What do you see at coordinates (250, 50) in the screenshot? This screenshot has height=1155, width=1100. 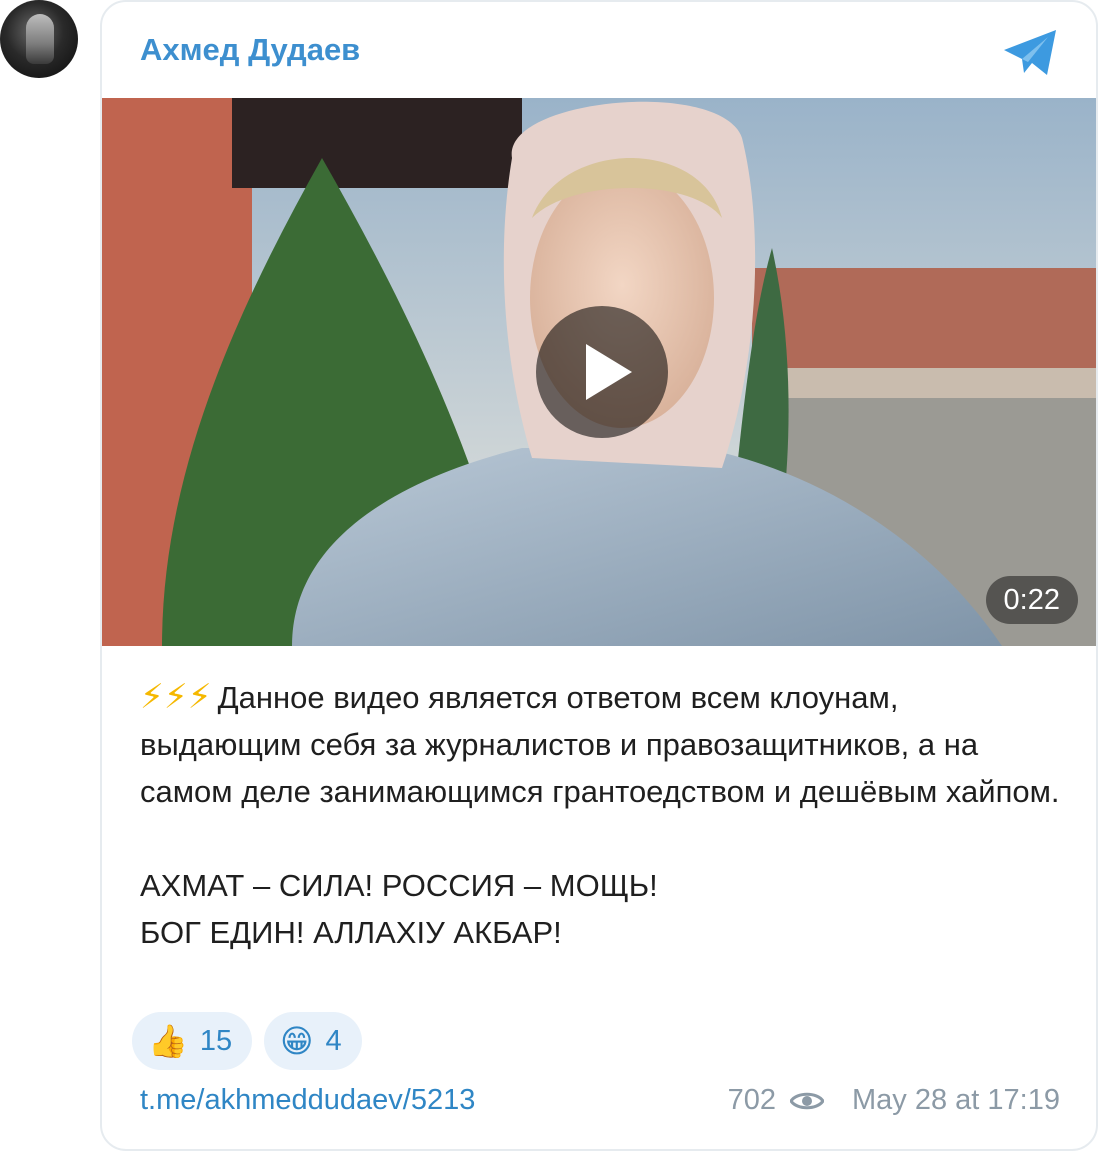 I see `channel-name: Ахмед Дудаев` at bounding box center [250, 50].